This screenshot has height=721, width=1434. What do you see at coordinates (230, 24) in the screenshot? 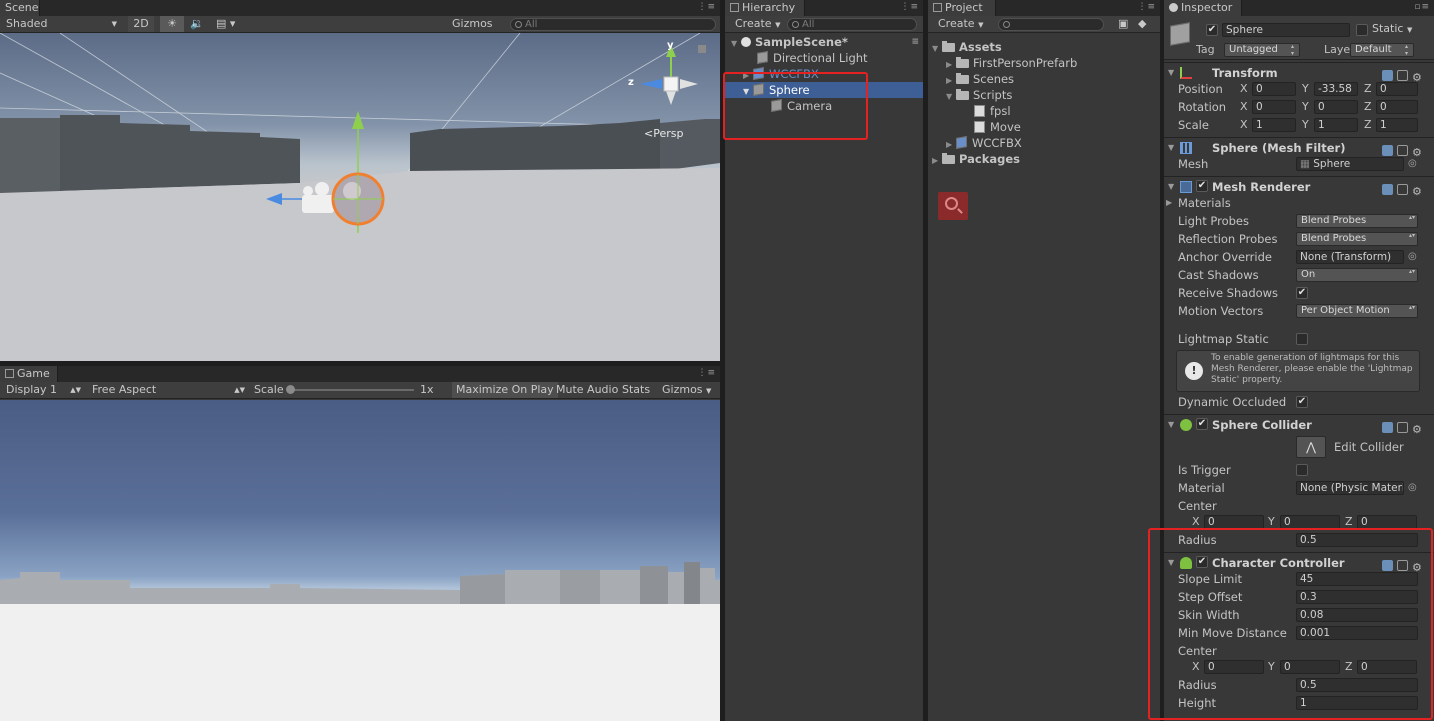
I see `effects-toggle-icon: ▤ ▾` at bounding box center [230, 24].